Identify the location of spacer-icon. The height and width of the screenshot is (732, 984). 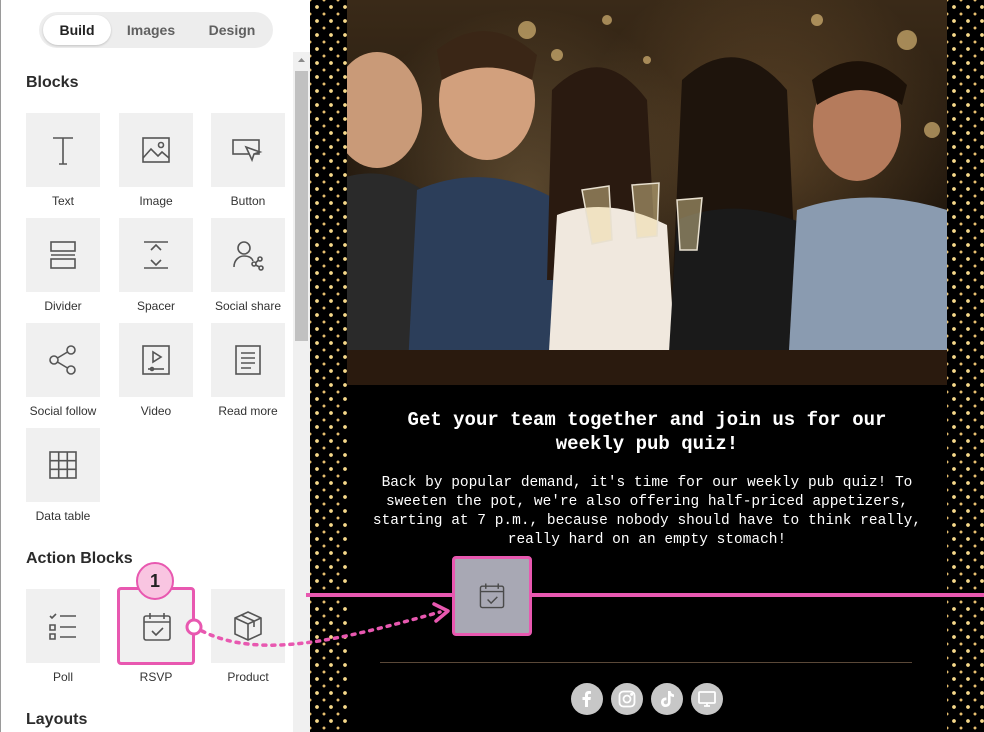
(156, 255).